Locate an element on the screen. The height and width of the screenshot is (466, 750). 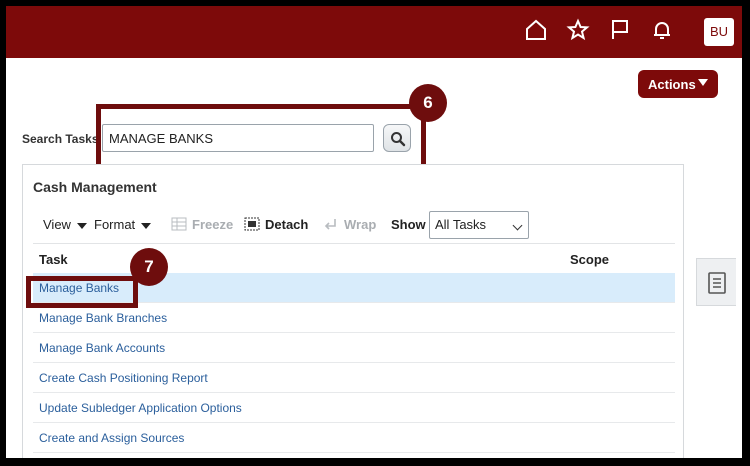
table-row: Update Subledger Application Options is located at coordinates (354, 408).